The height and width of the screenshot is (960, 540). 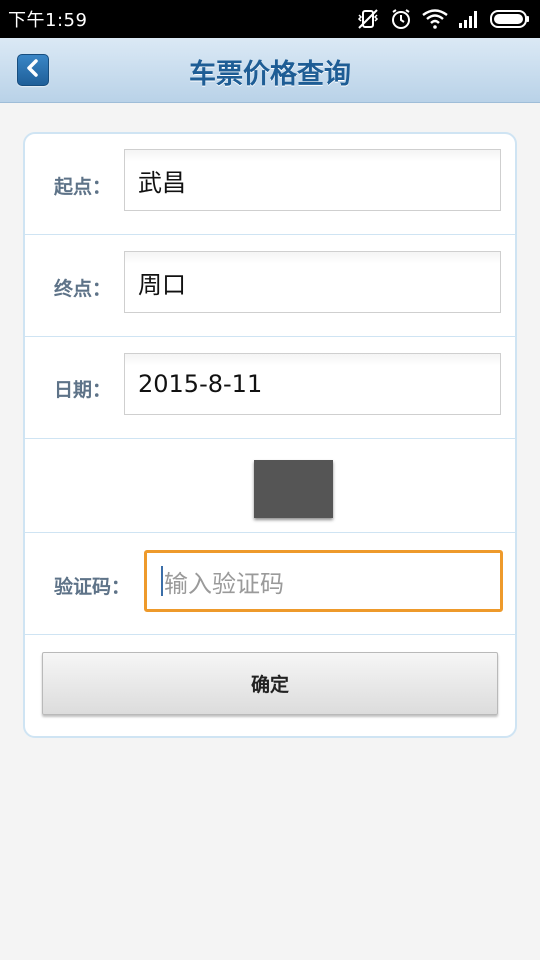 I want to click on confirm-button: 确定, so click(x=270, y=683).